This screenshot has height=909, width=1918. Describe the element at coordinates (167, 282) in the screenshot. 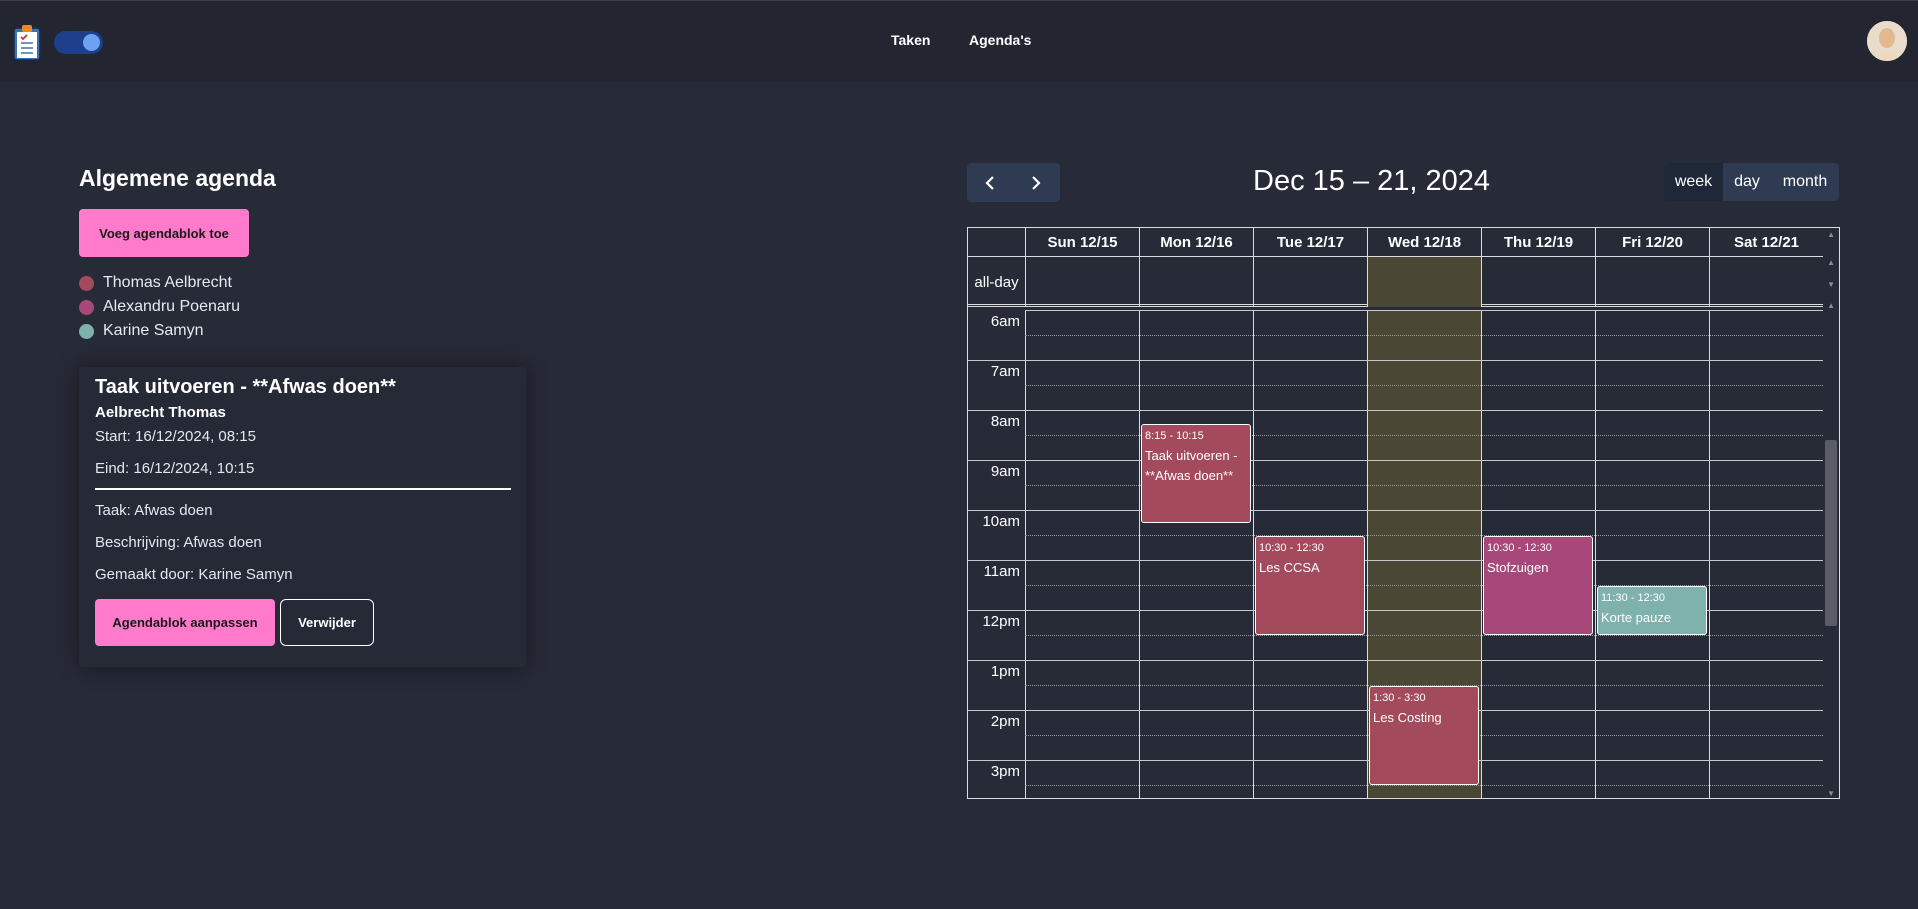

I see `legend-label: Thomas Aelbrecht` at that location.